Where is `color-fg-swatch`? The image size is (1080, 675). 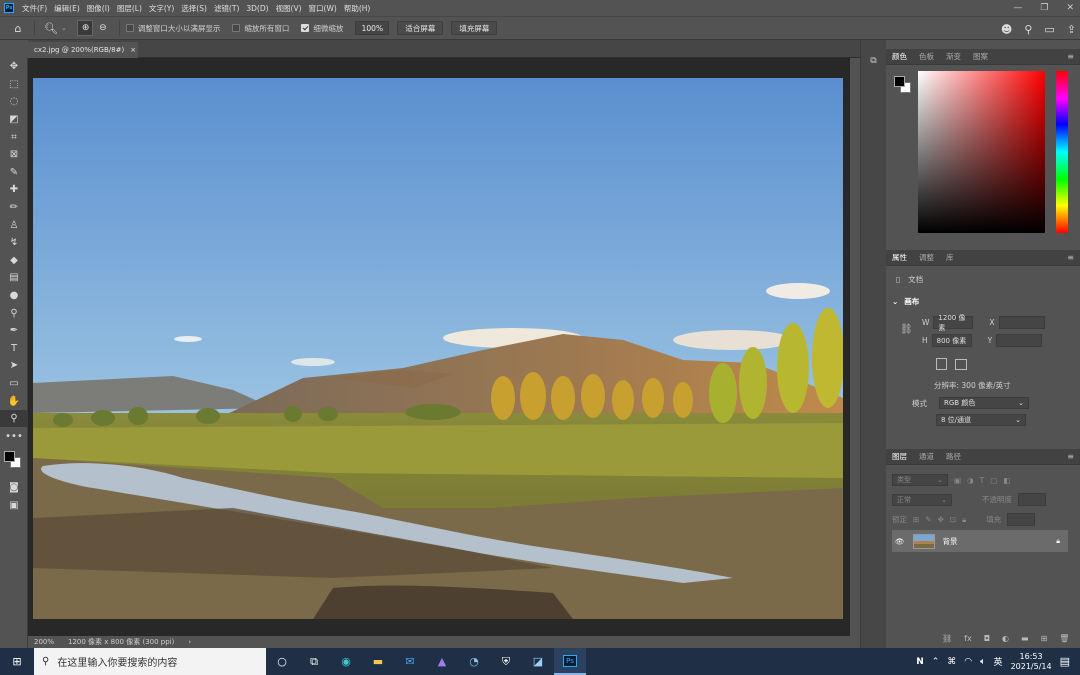 color-fg-swatch is located at coordinates (899, 81).